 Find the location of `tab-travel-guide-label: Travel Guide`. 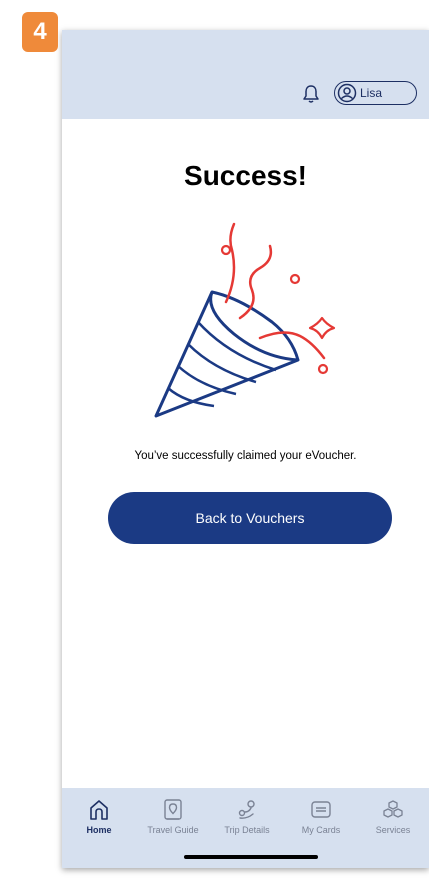

tab-travel-guide-label: Travel Guide is located at coordinates (173, 830).